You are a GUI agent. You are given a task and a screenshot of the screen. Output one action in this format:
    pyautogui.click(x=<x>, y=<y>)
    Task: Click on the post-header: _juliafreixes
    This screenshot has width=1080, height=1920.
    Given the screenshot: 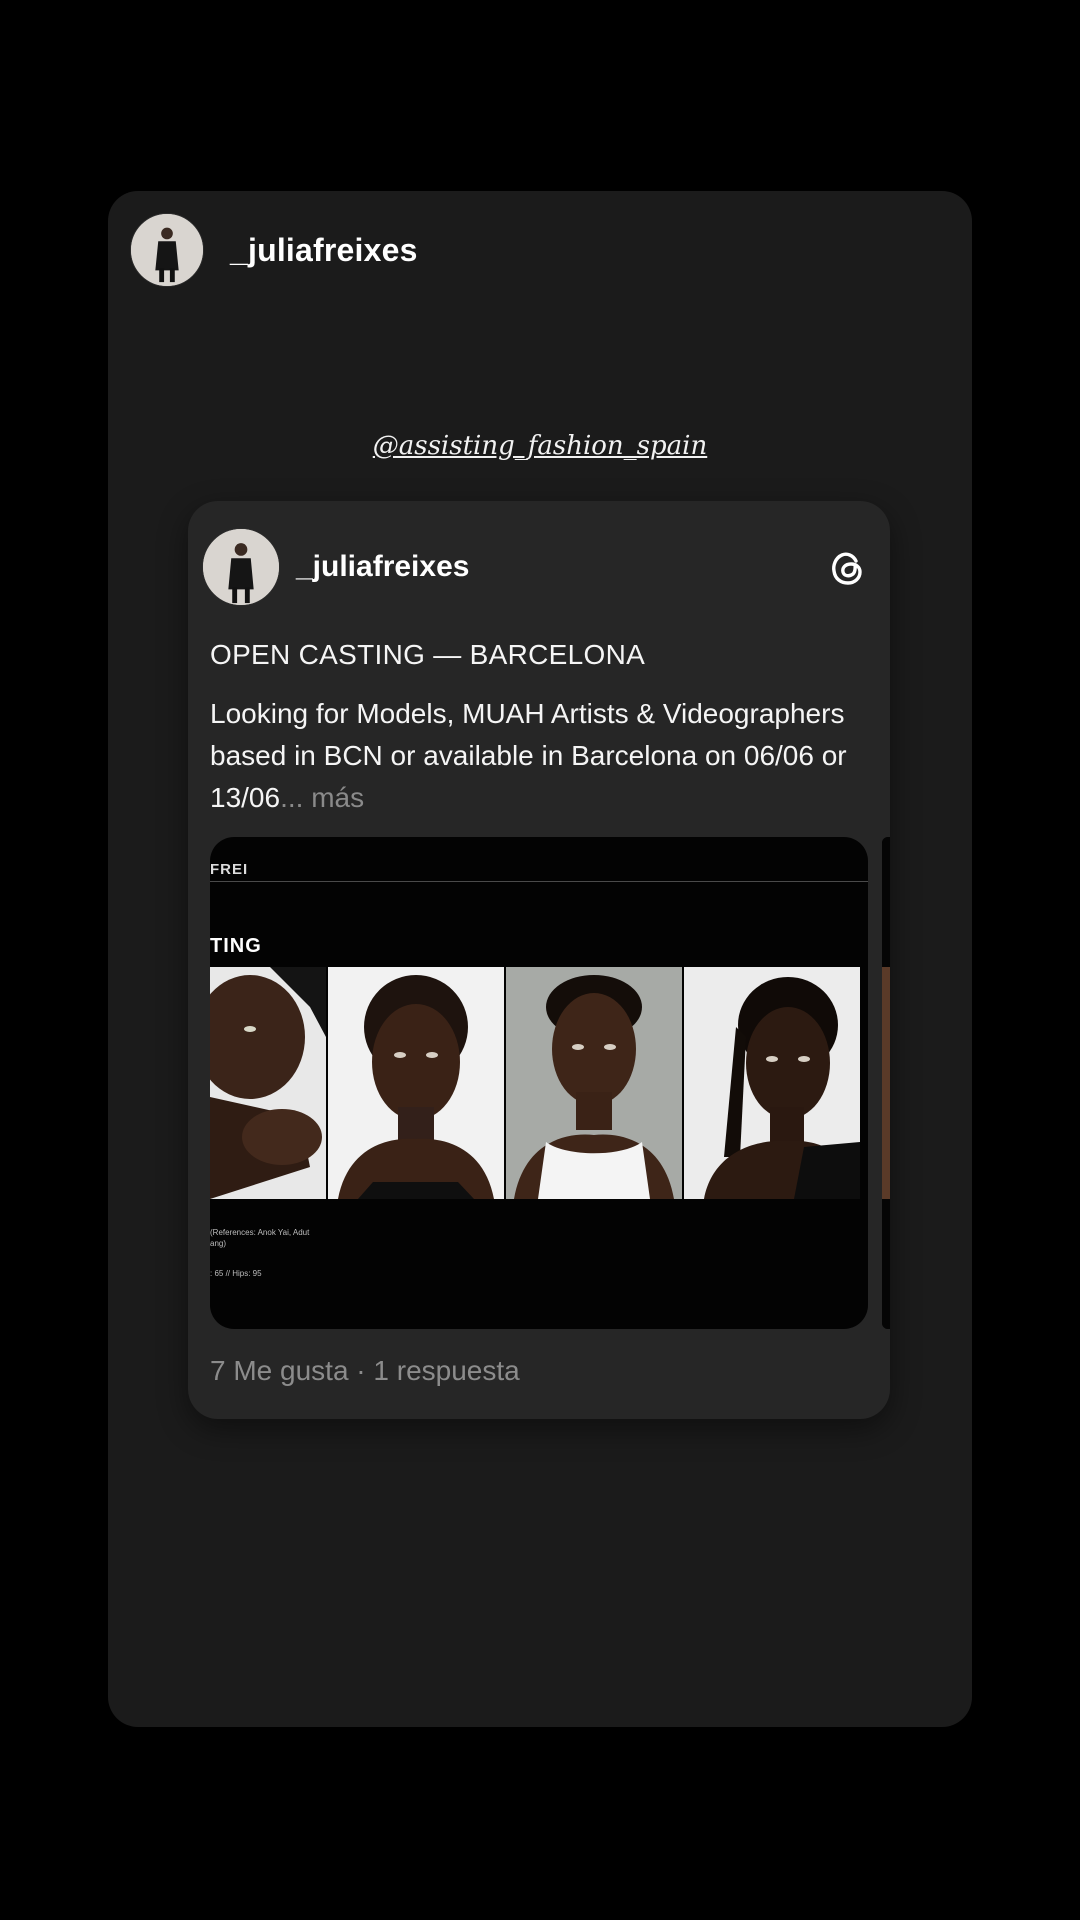 What is the action you would take?
    pyautogui.click(x=335, y=567)
    